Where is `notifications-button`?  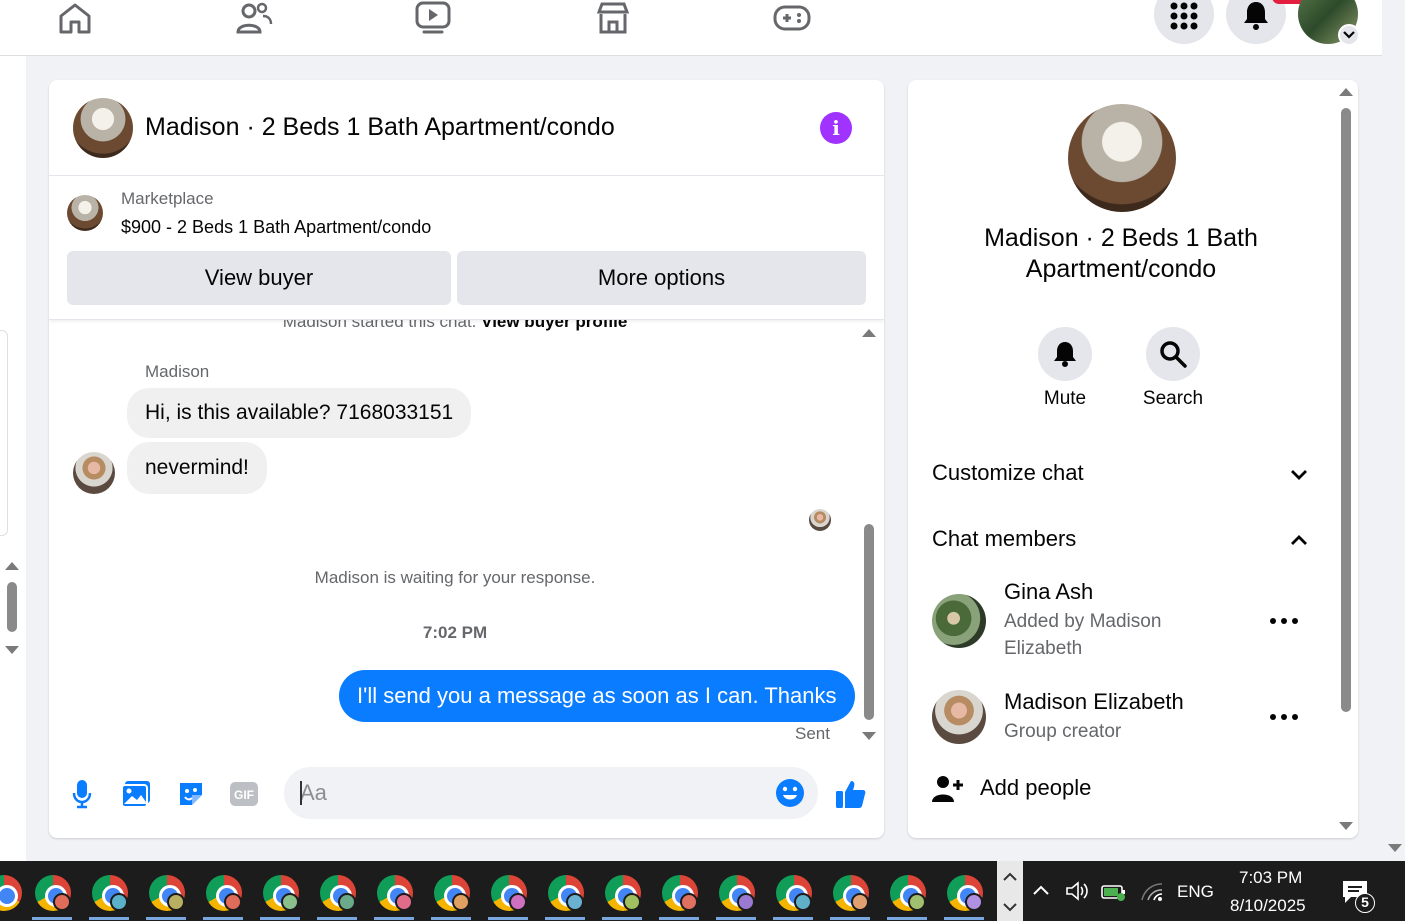
notifications-button is located at coordinates (1256, 22).